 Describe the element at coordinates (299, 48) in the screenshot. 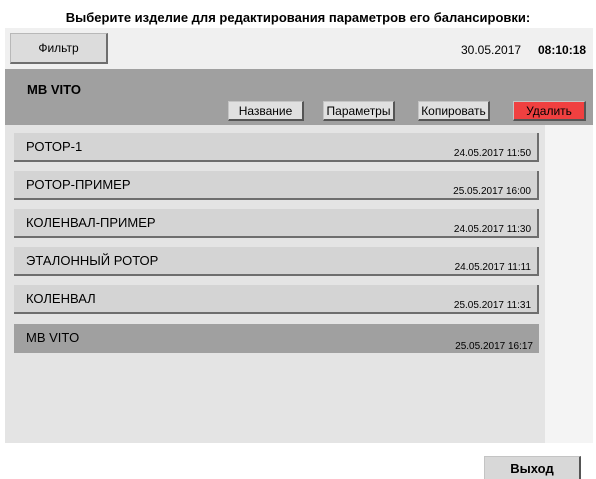

I see `top-toolbar: Фильтр 30.05.2017 08:10:18` at that location.